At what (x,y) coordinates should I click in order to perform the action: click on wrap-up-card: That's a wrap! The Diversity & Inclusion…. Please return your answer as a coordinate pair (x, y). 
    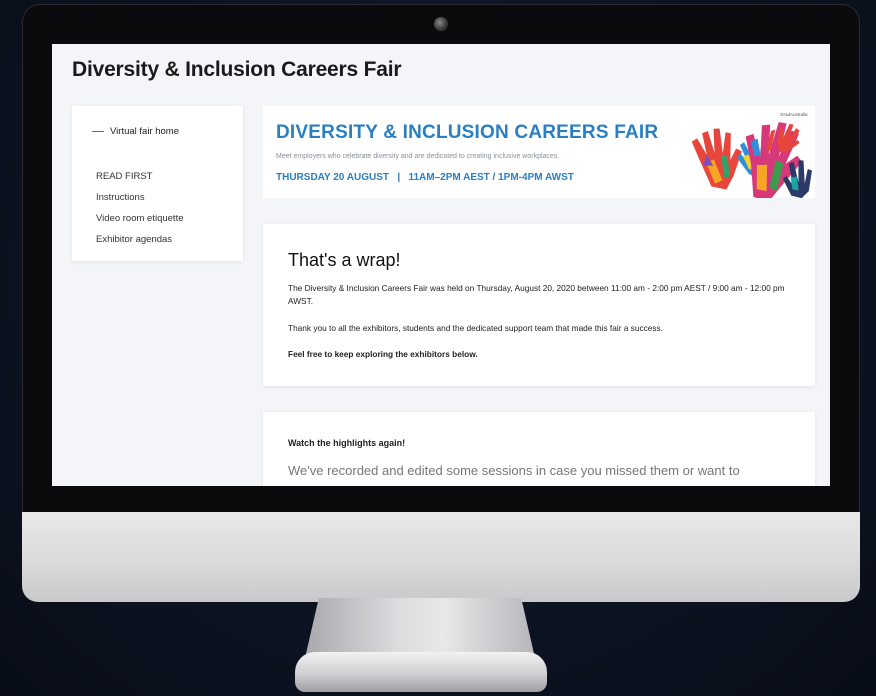
    Looking at the image, I should click on (539, 305).